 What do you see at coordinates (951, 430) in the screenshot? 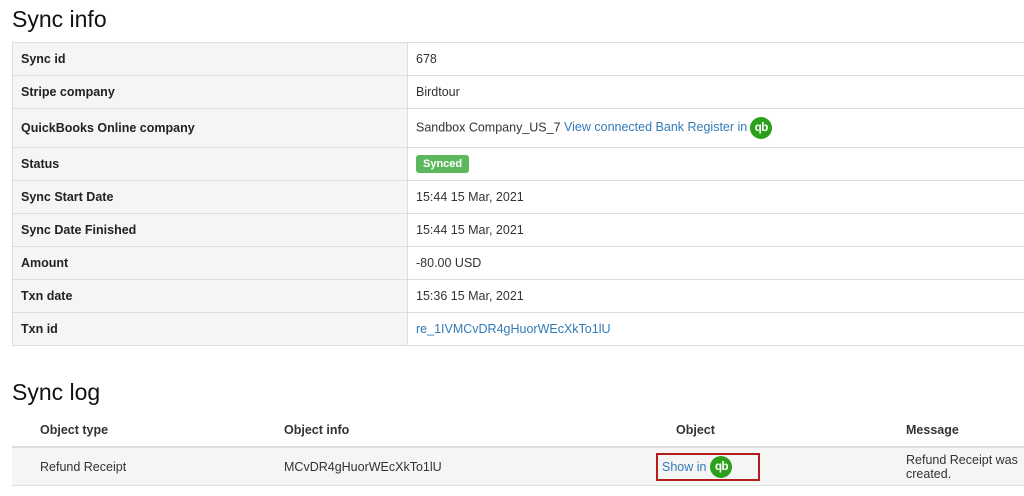
I see `column-header-message: Message` at bounding box center [951, 430].